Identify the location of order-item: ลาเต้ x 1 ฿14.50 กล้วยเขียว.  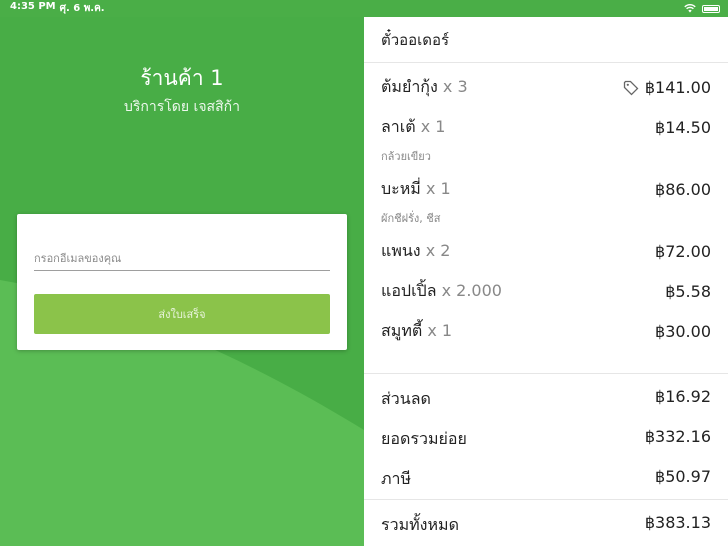
(546, 140).